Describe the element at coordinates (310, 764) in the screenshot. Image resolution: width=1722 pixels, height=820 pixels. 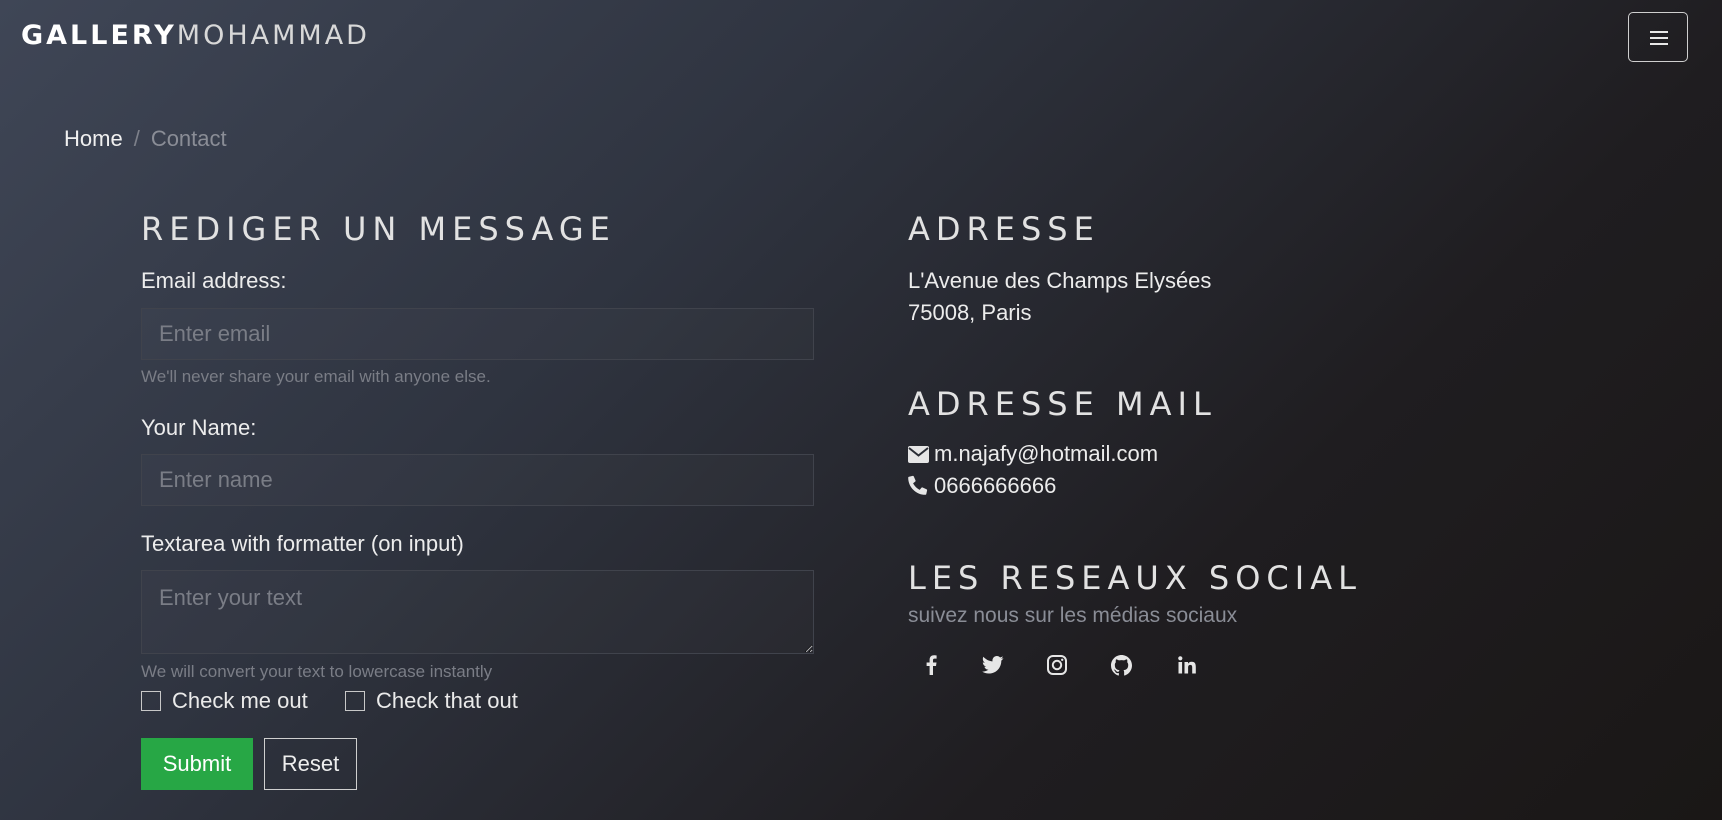
I see `reset-button: Reset` at that location.